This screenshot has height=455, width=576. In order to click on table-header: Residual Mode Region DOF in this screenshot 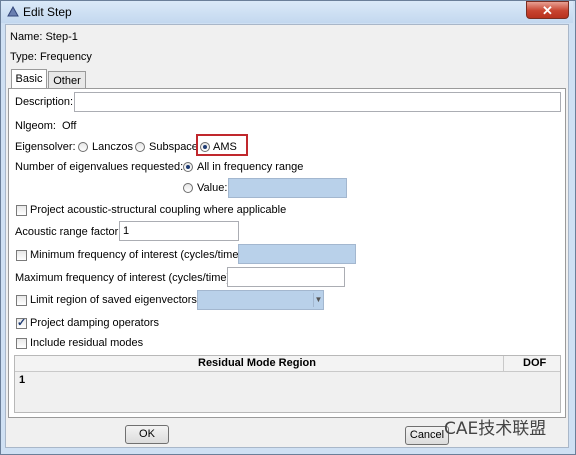, I will do `click(287, 364)`.